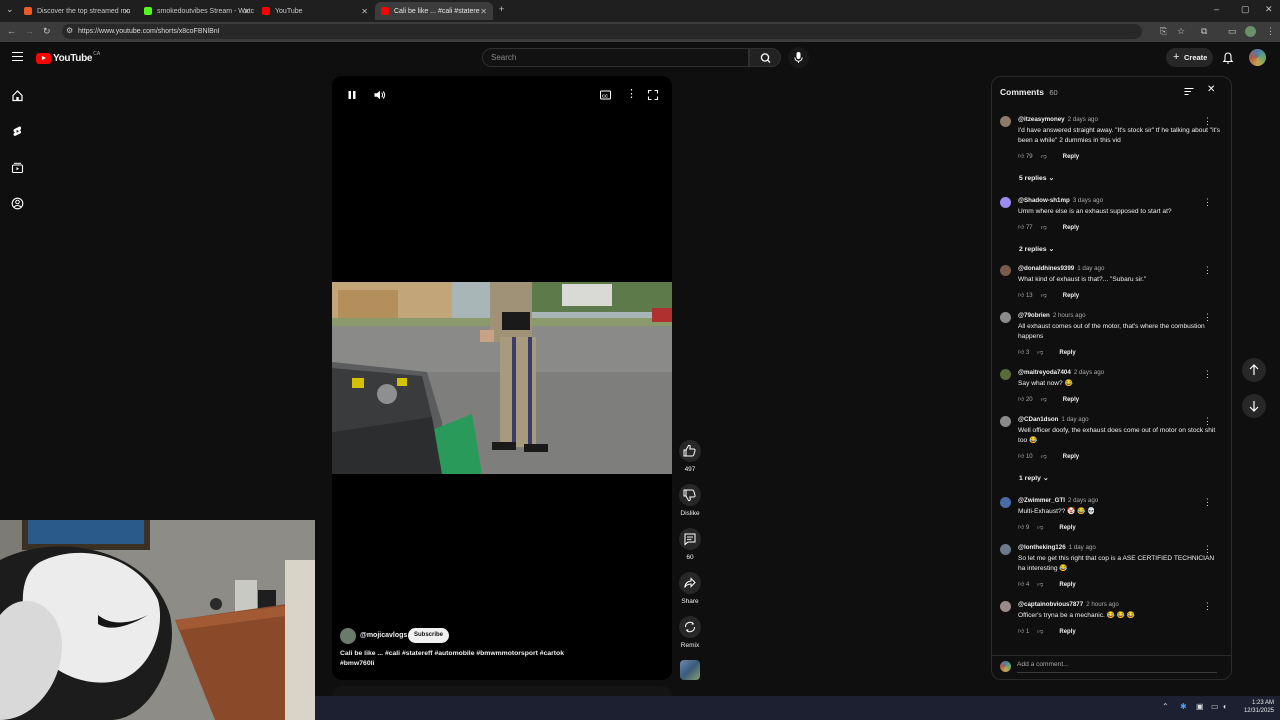 This screenshot has height=720, width=1280. What do you see at coordinates (1204, 31) in the screenshot?
I see `extensions-icon: ⧉` at bounding box center [1204, 31].